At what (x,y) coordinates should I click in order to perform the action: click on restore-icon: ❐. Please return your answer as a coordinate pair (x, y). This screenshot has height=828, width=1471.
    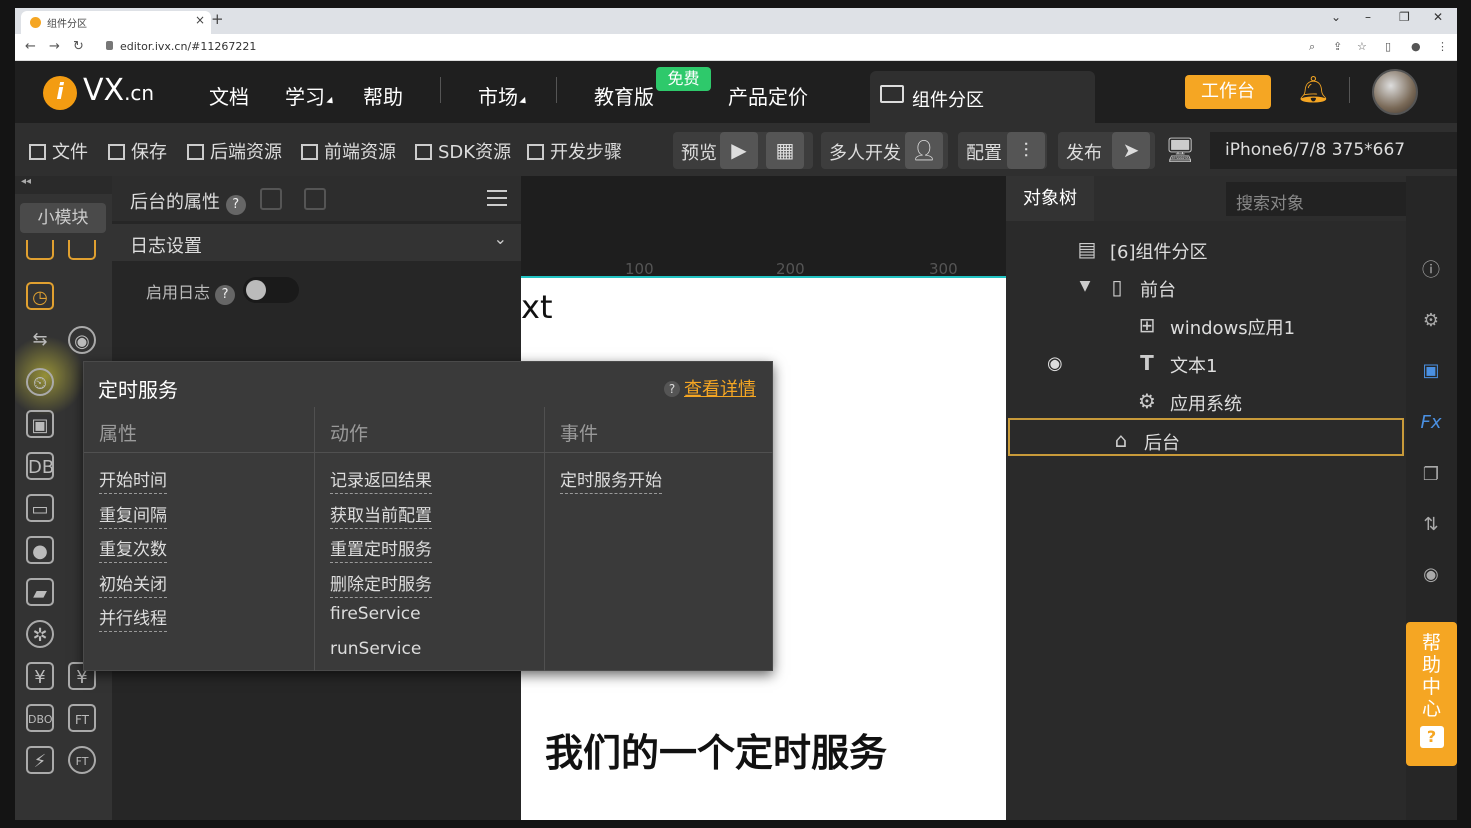
    Looking at the image, I should click on (1404, 17).